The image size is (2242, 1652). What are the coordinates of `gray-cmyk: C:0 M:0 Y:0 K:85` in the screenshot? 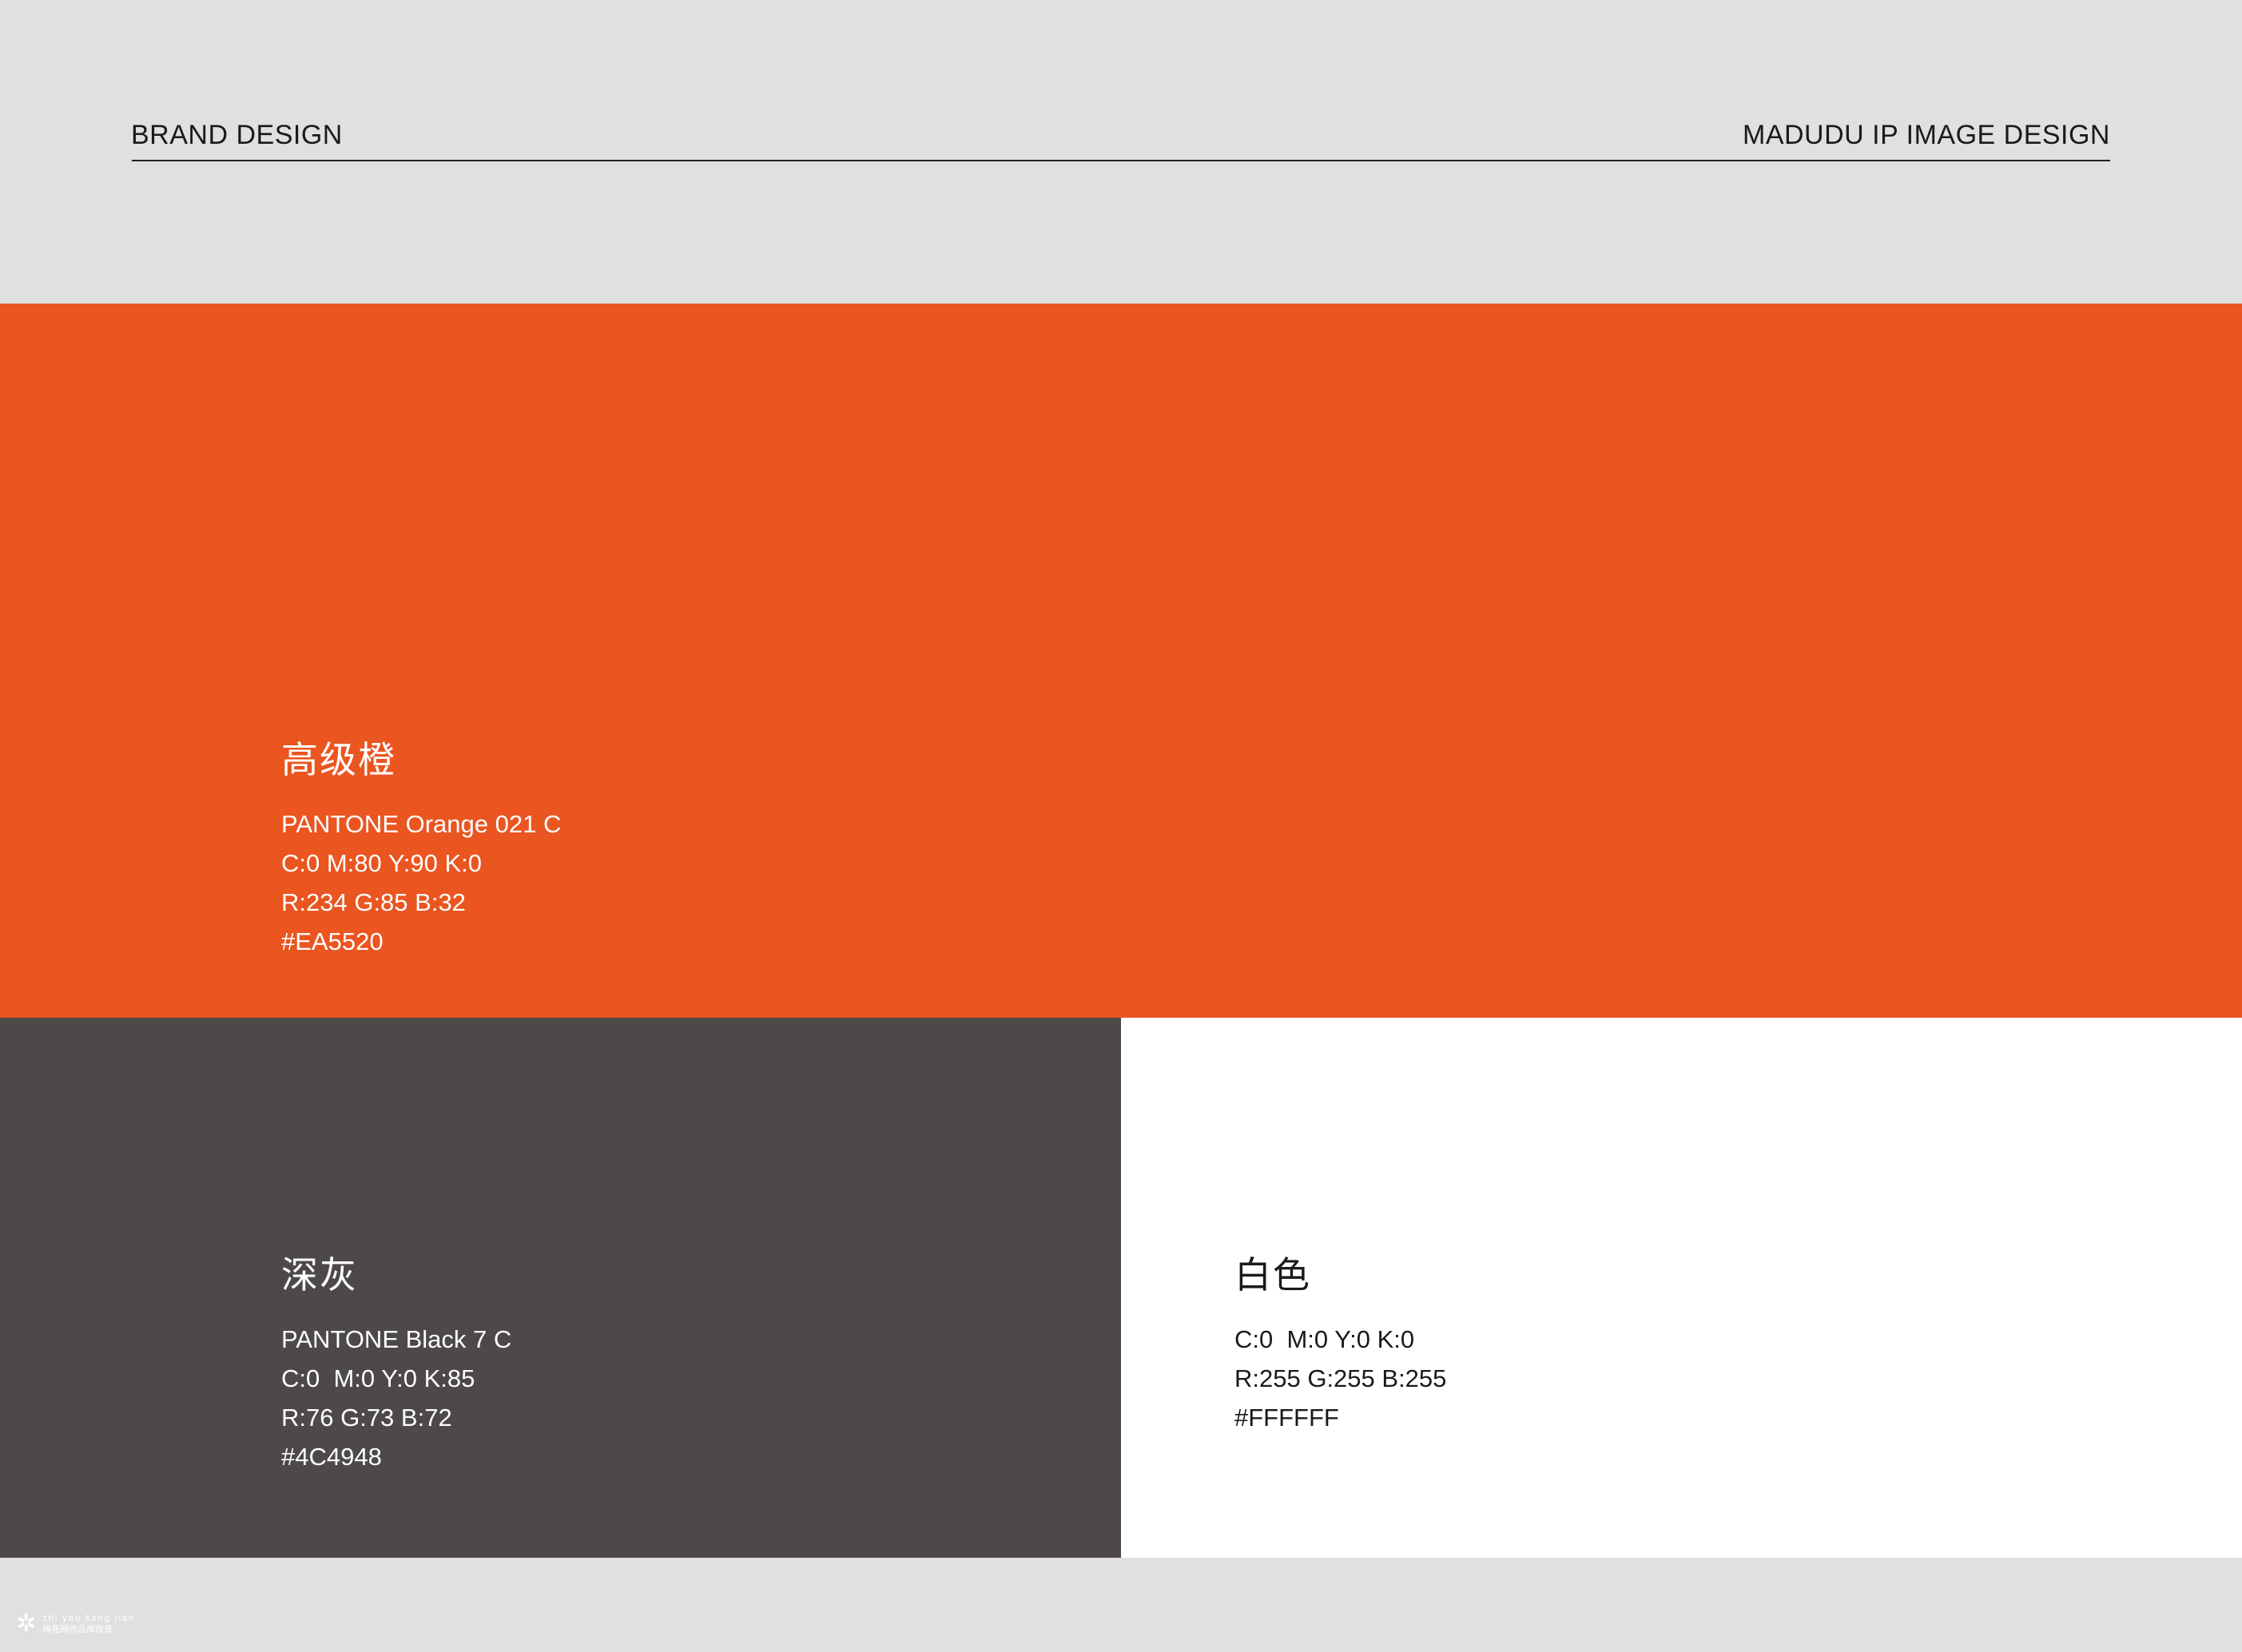 It's located at (378, 1378).